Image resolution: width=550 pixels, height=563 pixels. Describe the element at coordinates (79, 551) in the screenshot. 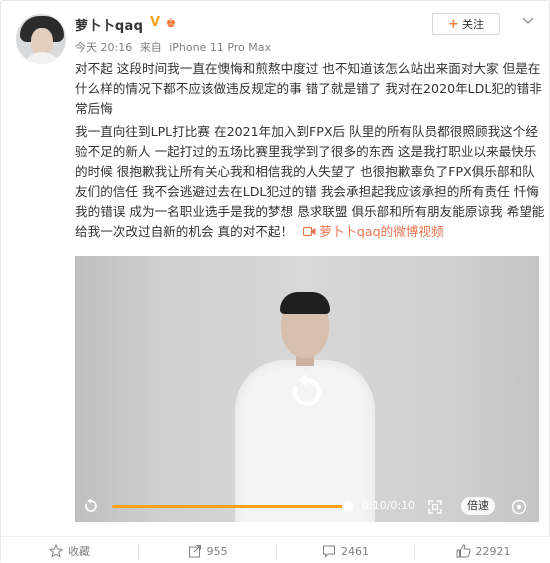

I see `favorite-label: 收藏` at that location.